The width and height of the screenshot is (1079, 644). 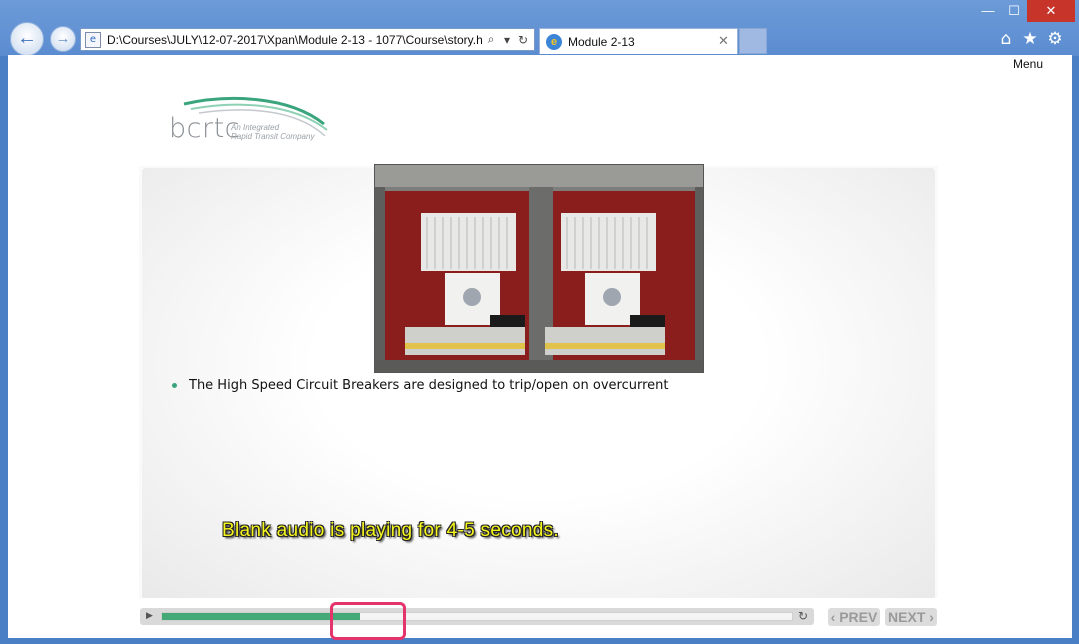 What do you see at coordinates (726, 41) in the screenshot?
I see `close-icon: ✕` at bounding box center [726, 41].